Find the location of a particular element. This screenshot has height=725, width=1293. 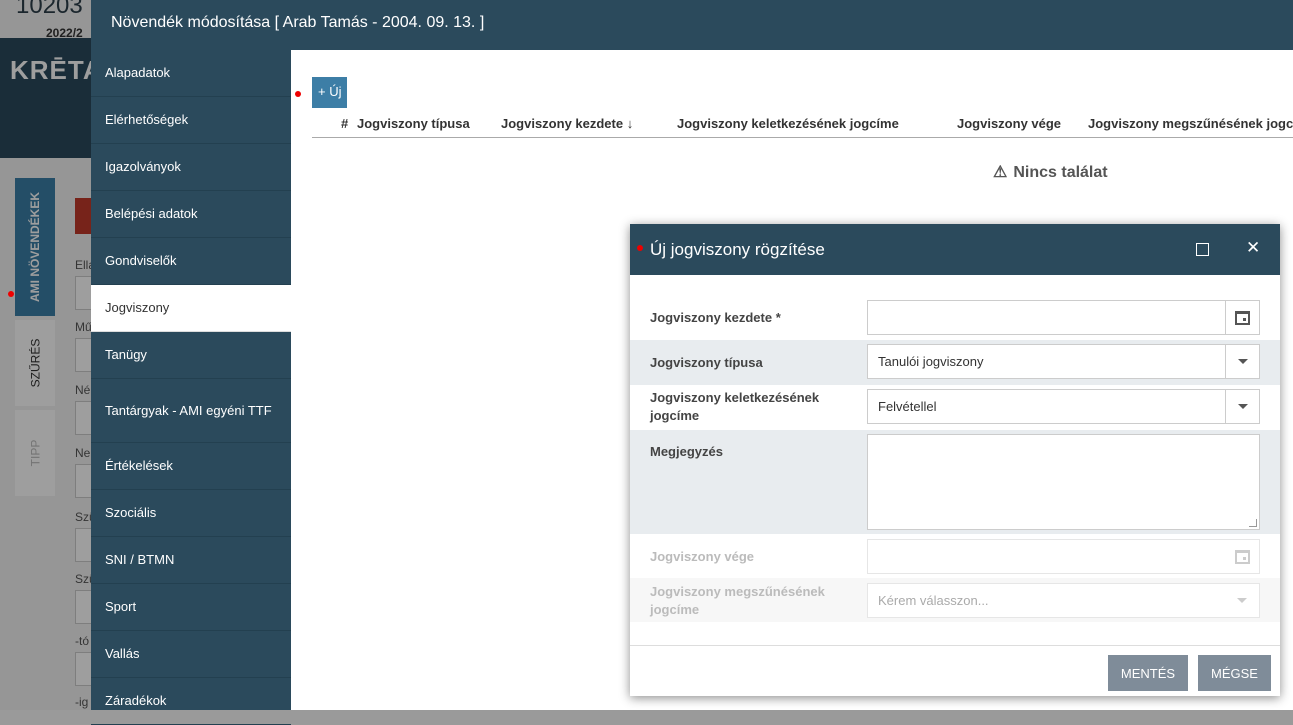

sidebar-item-tantargyak: Tantárgyak - AMI egyéni TTF is located at coordinates (191, 411).